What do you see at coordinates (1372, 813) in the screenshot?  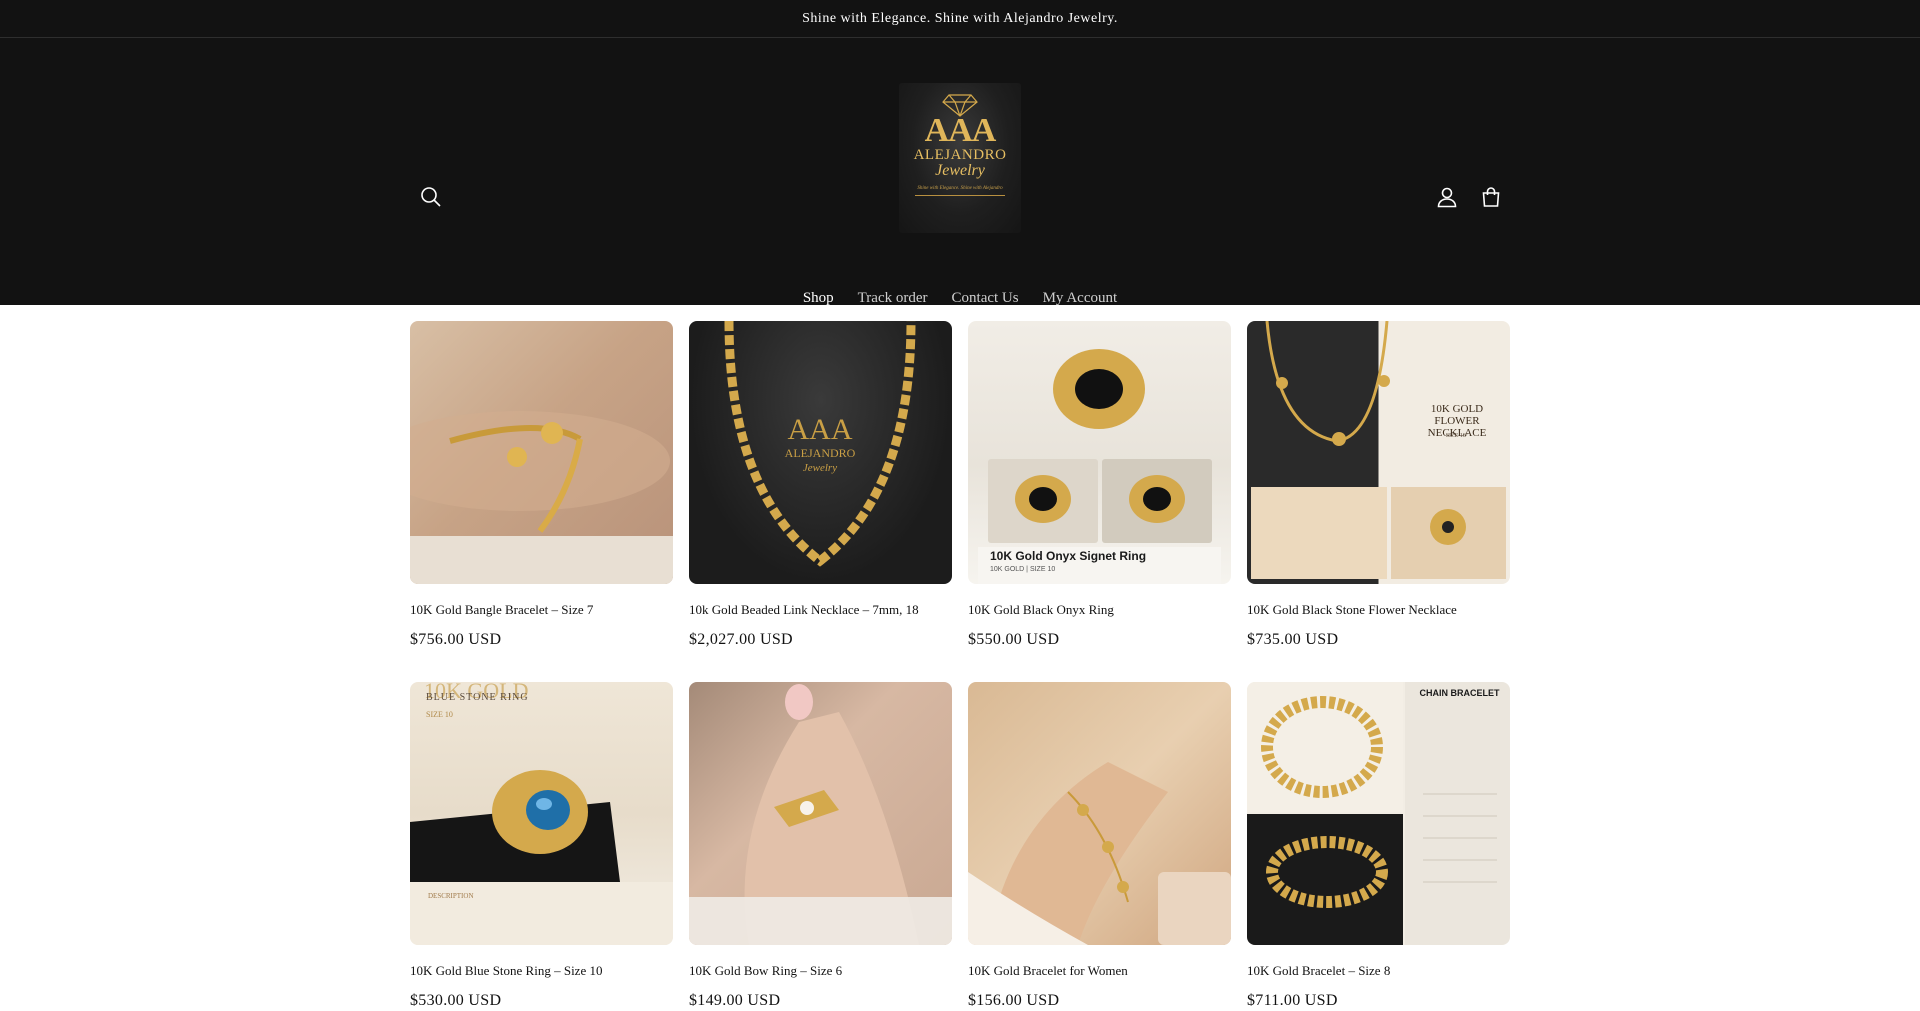 I see `chain-bracelet-image` at bounding box center [1372, 813].